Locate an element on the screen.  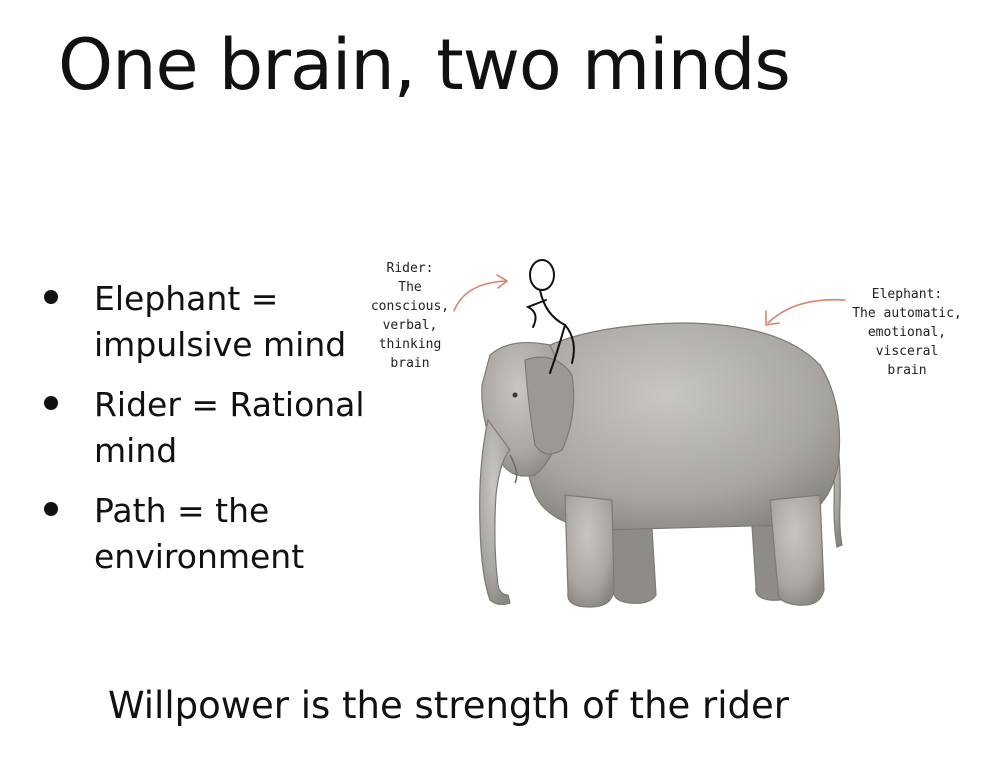
elephant-icon is located at coordinates (661, 465).